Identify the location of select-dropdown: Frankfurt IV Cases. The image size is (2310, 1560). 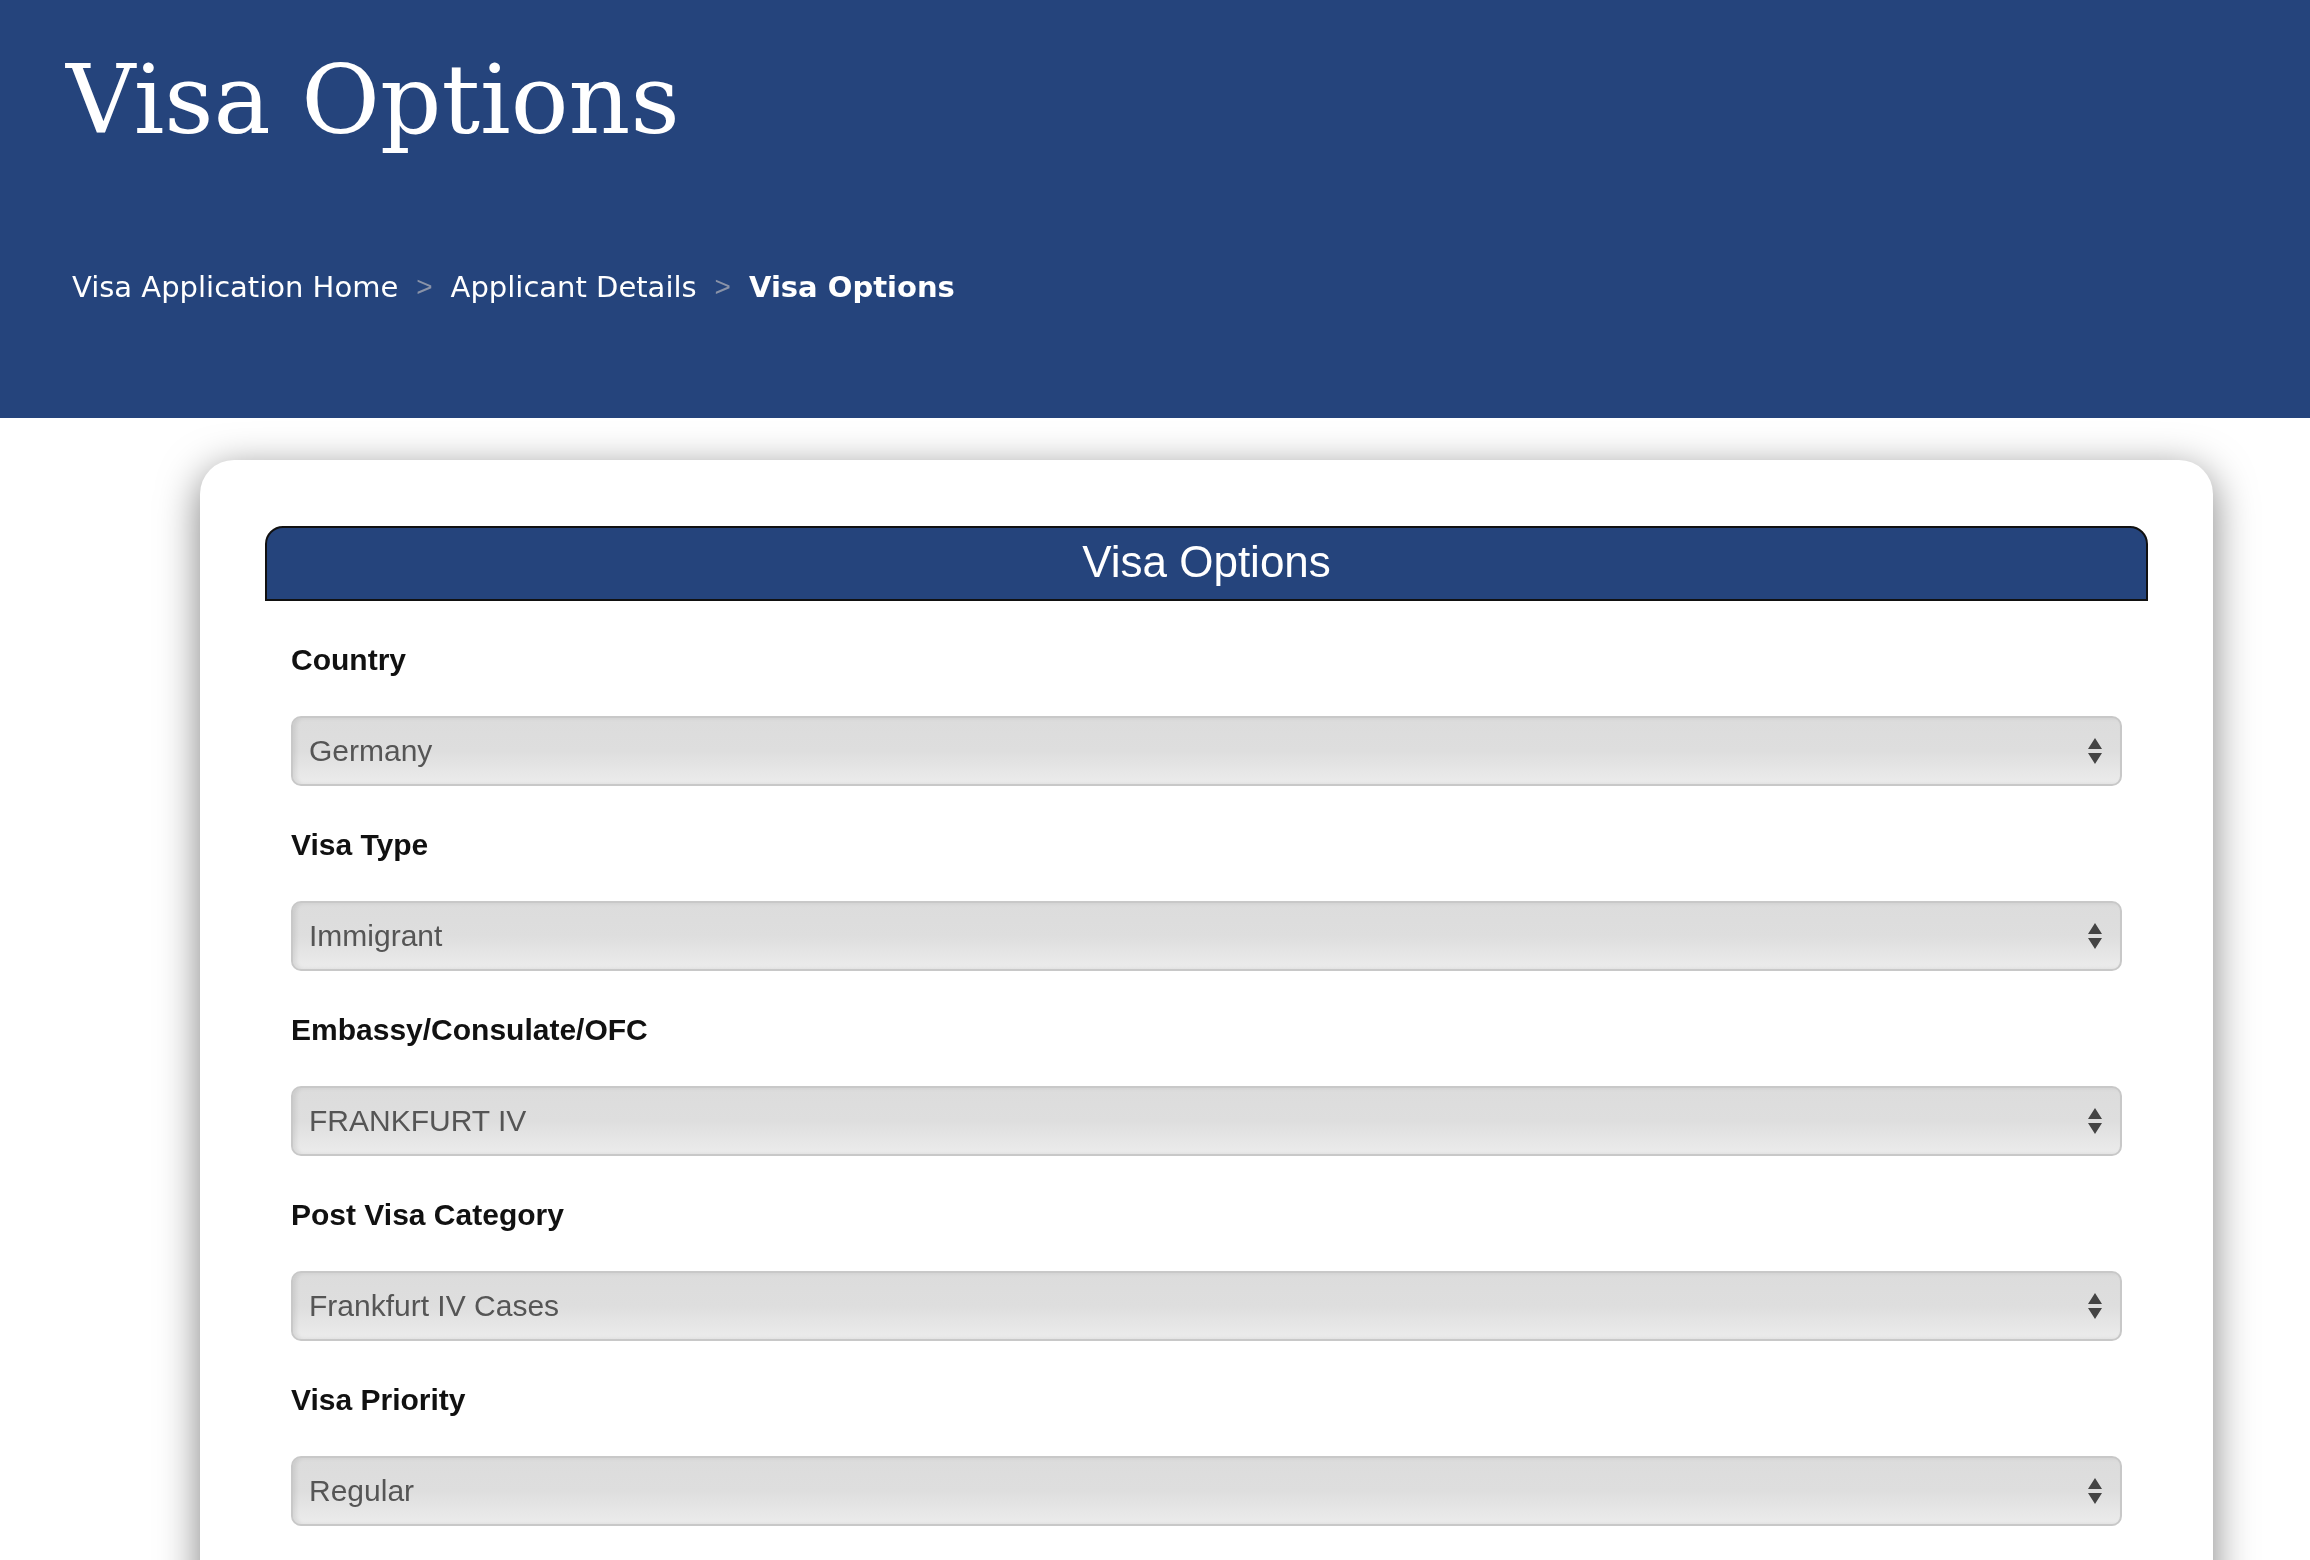
(1206, 1306).